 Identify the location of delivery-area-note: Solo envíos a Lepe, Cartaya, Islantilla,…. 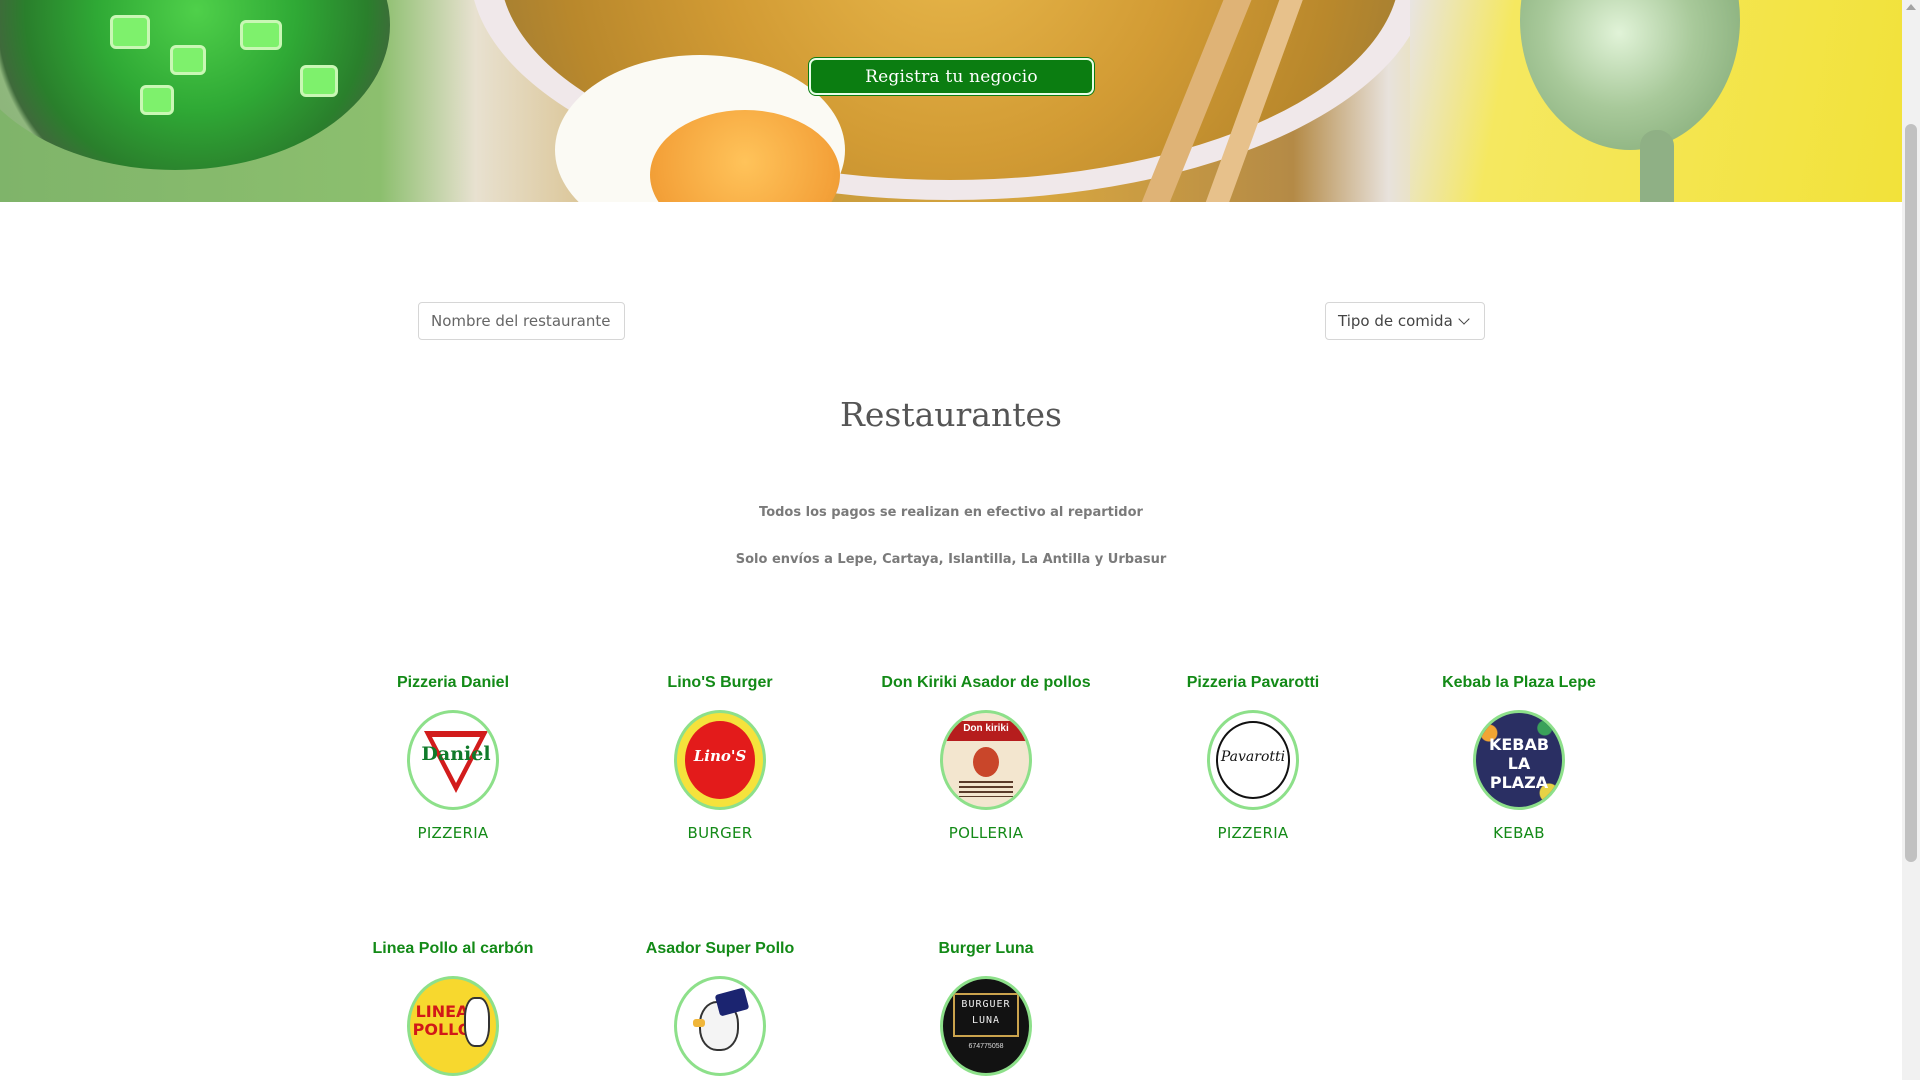
(951, 559).